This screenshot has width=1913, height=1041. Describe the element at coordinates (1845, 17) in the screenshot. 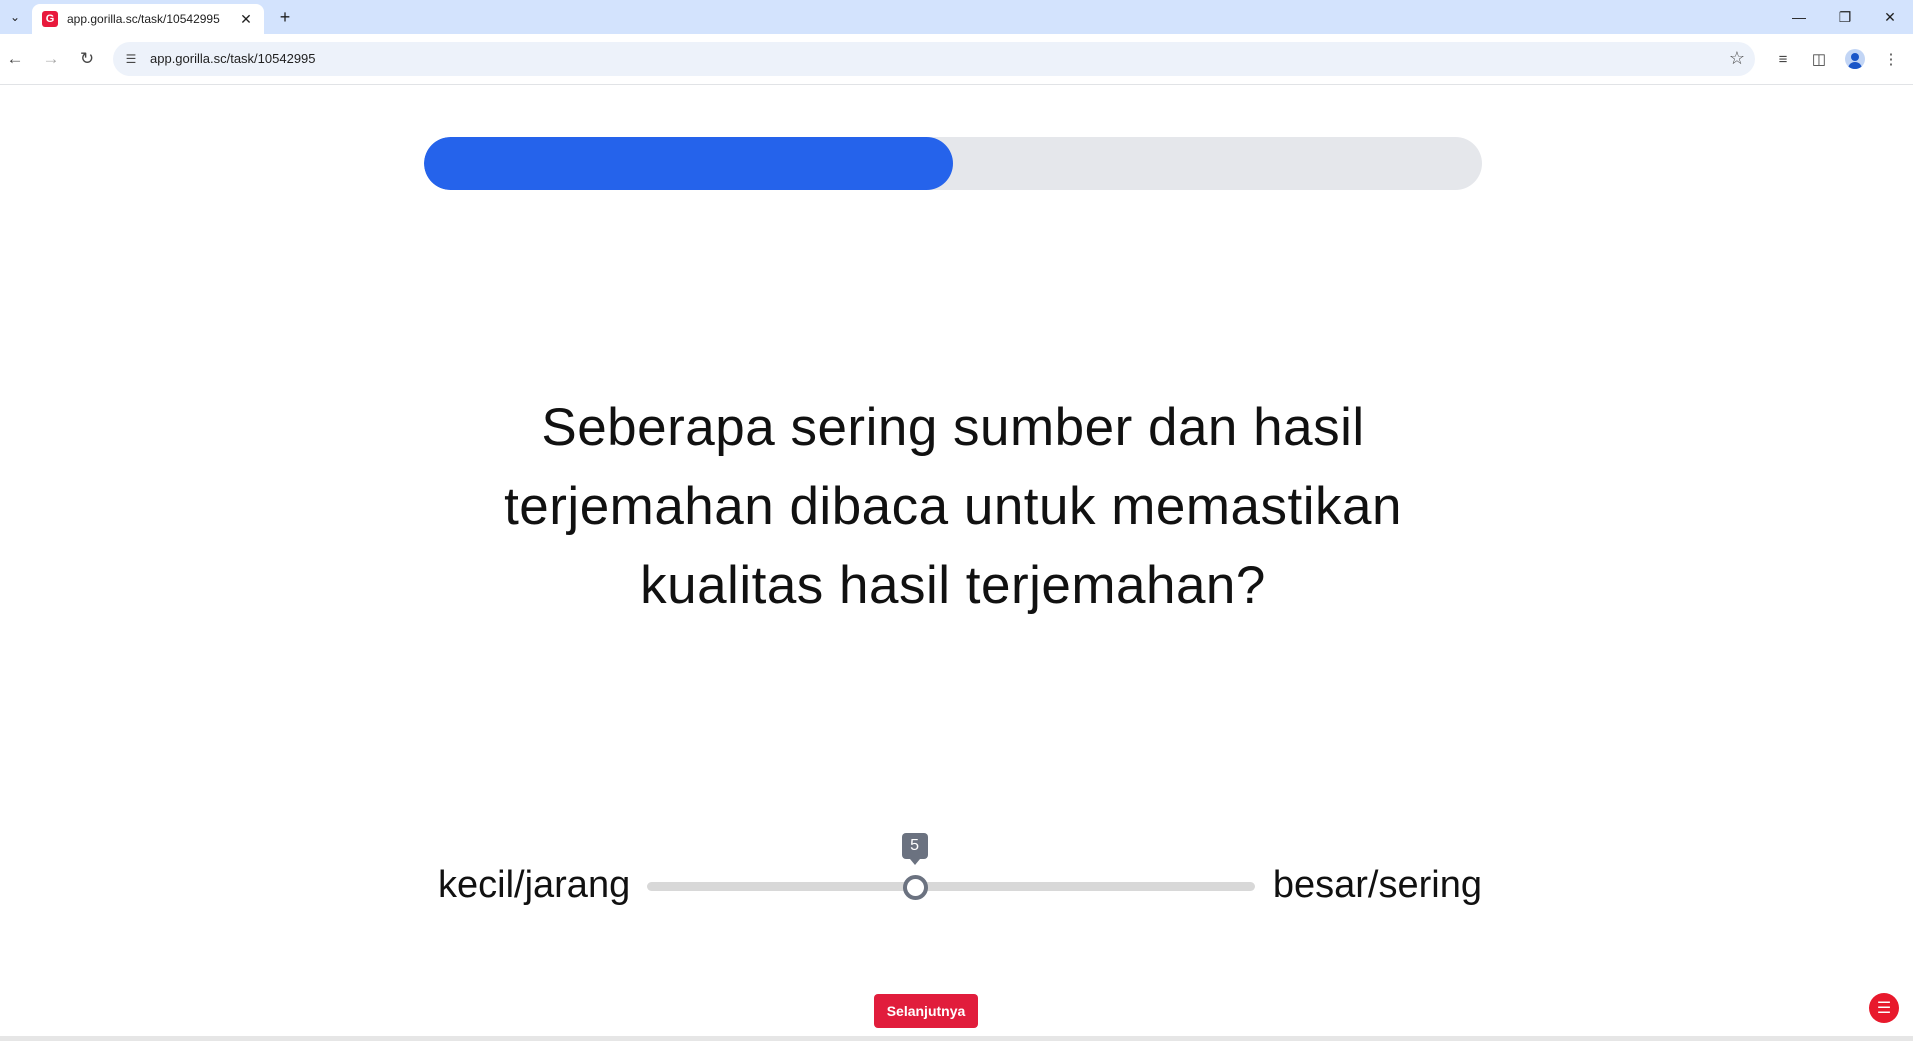

I see `restore-icon: ❐` at that location.